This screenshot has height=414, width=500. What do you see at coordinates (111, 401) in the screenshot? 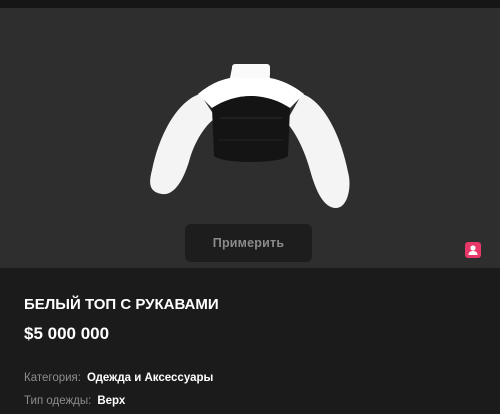
I see `clothing-type-value: Верх` at bounding box center [111, 401].